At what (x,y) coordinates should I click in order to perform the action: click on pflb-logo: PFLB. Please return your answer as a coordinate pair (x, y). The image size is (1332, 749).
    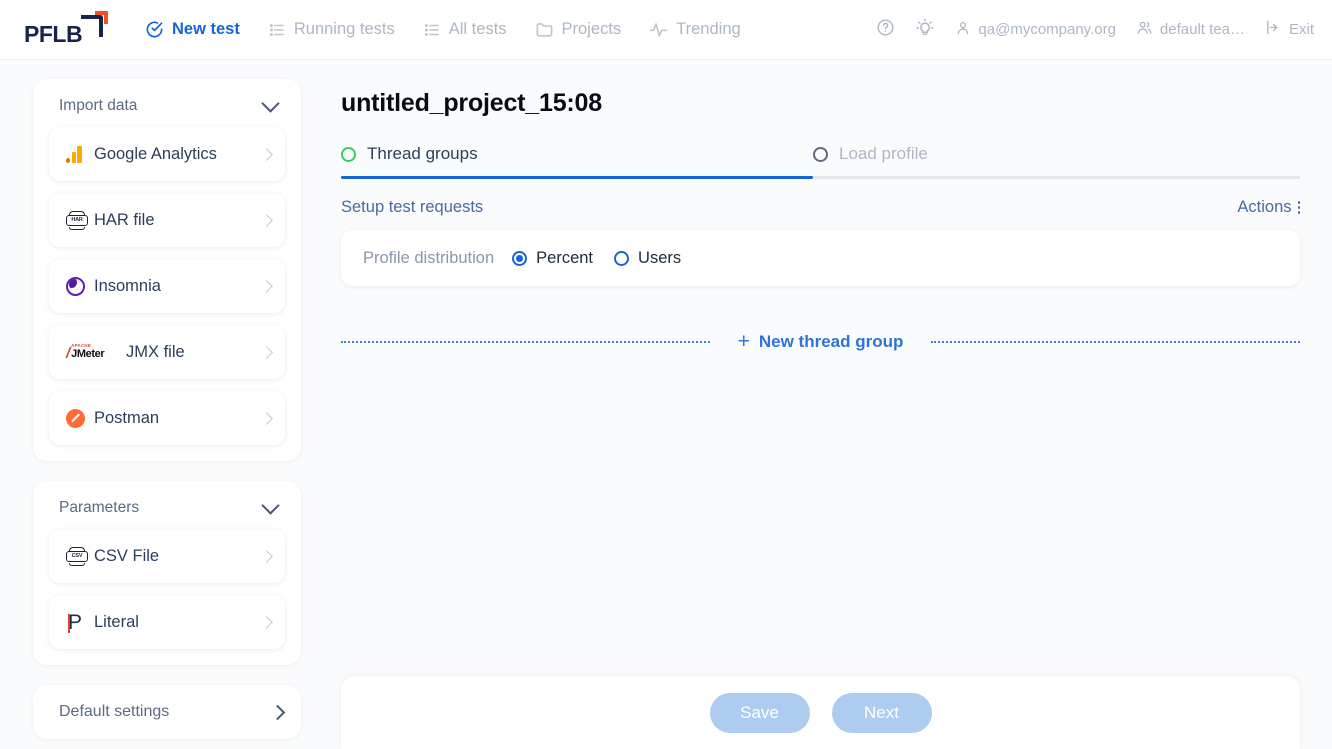
    Looking at the image, I should click on (71, 30).